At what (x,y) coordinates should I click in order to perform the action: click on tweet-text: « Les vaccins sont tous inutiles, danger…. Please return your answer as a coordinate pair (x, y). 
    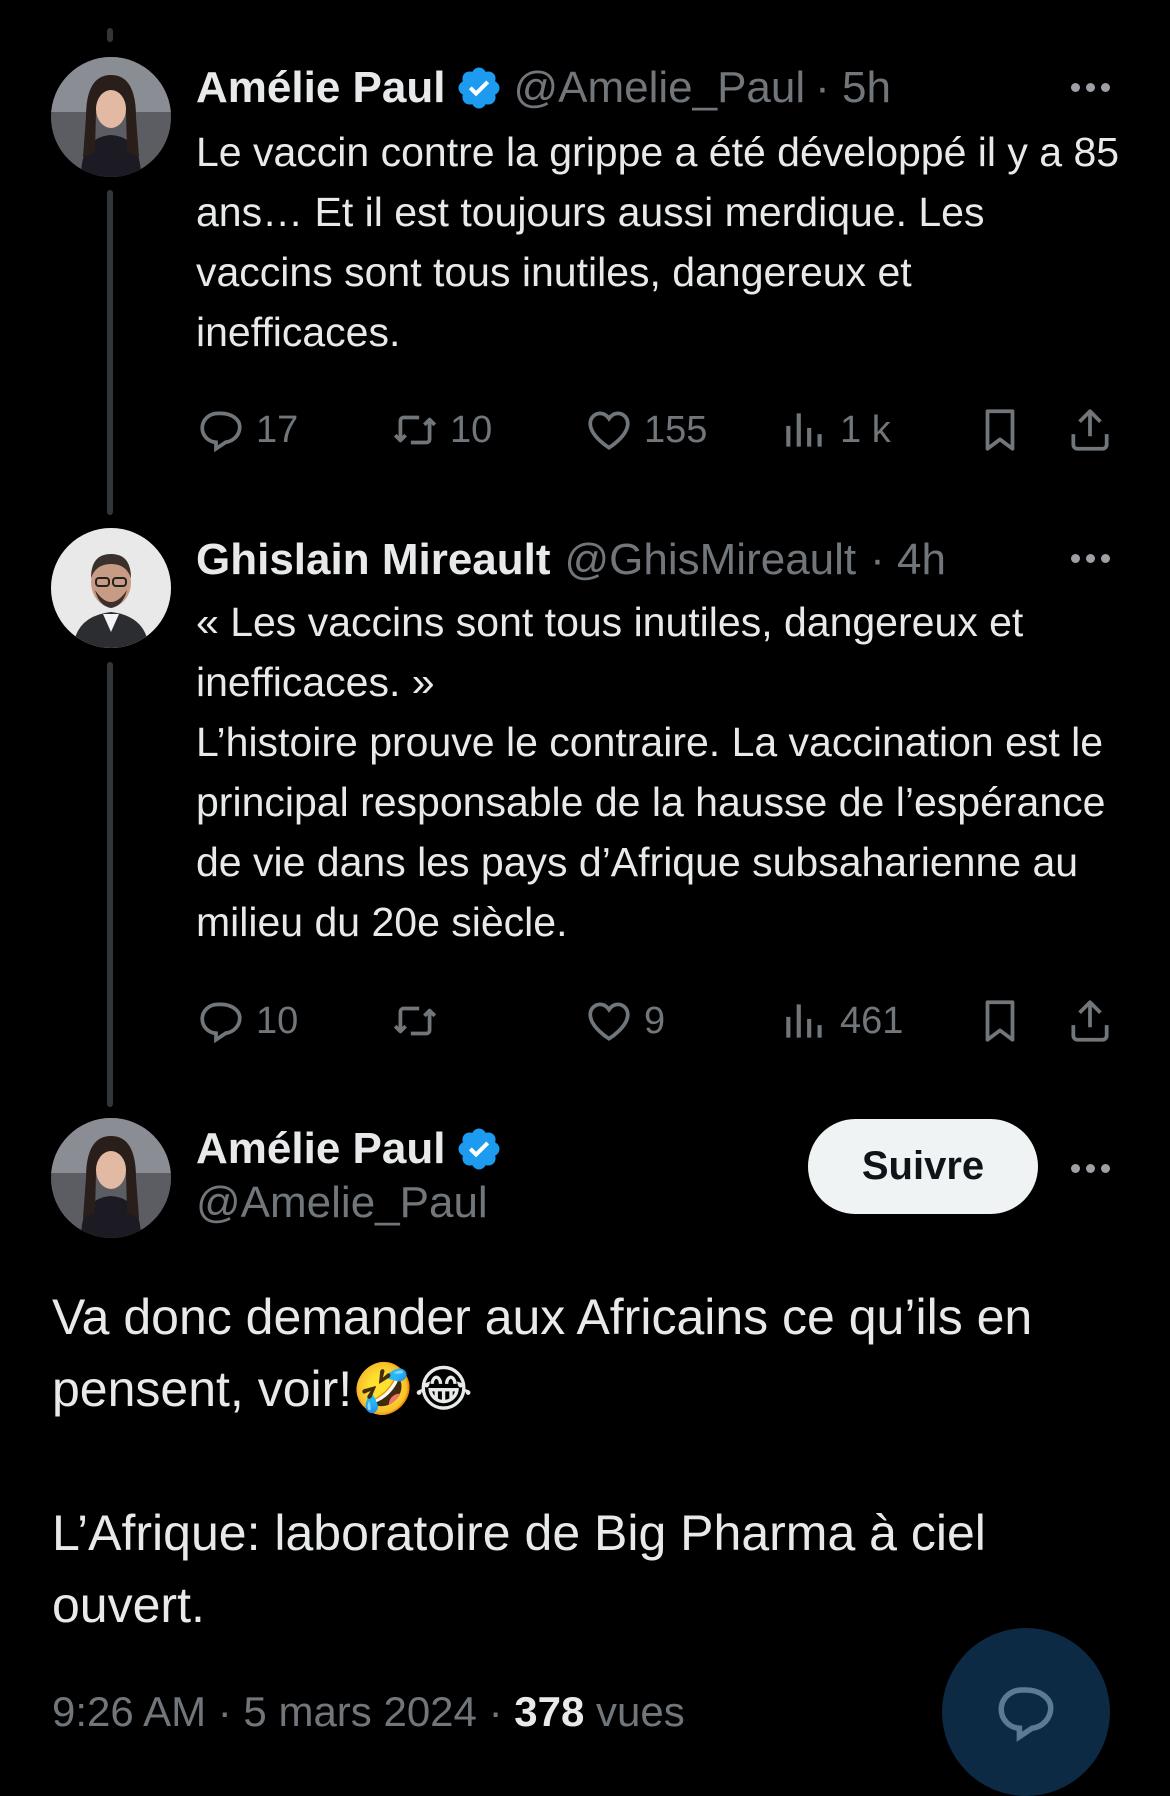
    Looking at the image, I should click on (651, 772).